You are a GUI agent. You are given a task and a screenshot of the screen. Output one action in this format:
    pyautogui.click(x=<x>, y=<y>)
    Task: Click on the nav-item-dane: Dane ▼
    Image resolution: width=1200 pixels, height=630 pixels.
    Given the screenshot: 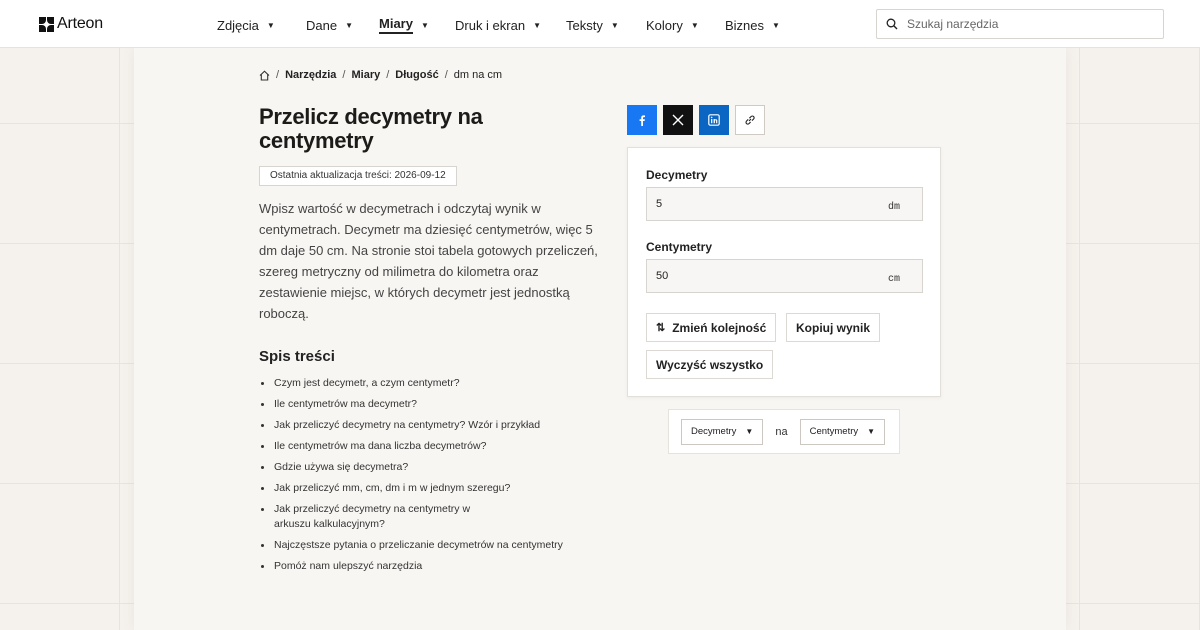 What is the action you would take?
    pyautogui.click(x=342, y=25)
    